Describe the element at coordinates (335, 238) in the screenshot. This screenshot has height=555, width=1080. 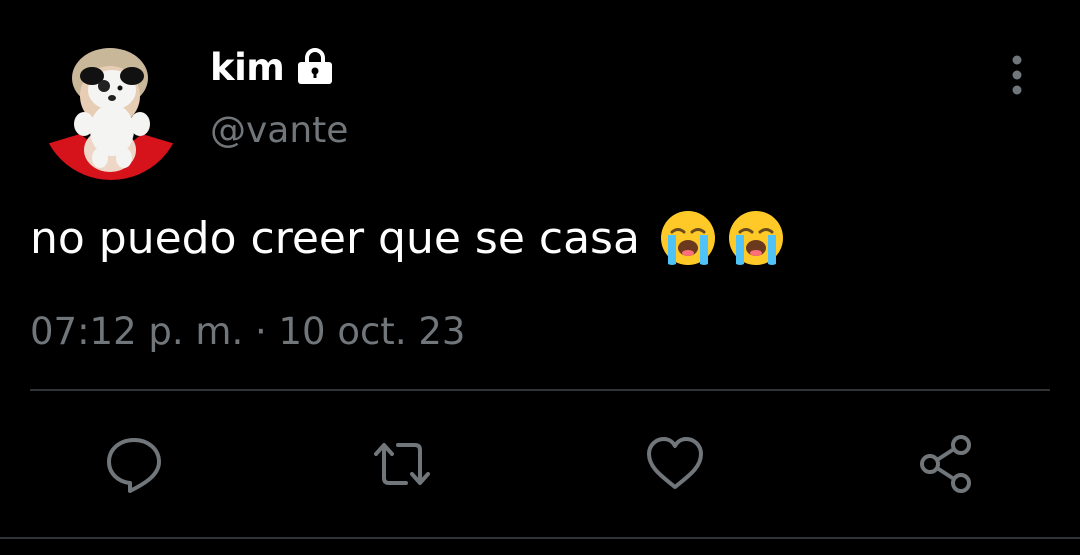
I see `tweet-body: no puedo creer que se casa` at that location.